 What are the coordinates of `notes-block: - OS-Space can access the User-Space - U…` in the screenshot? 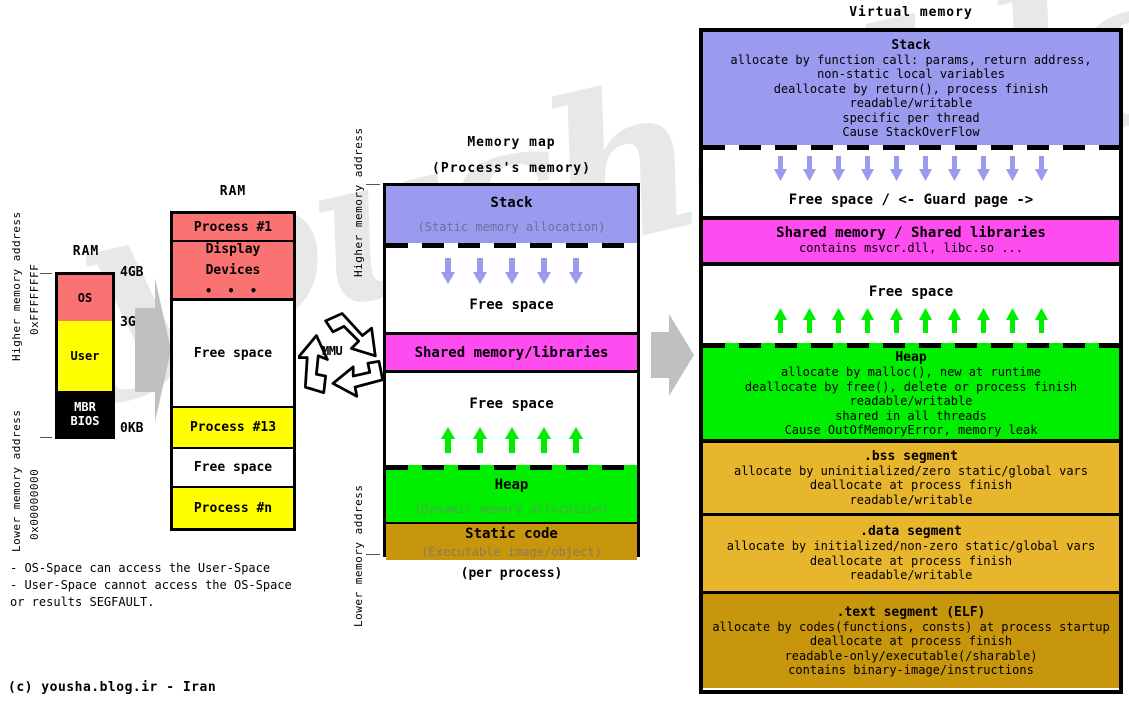 It's located at (151, 585).